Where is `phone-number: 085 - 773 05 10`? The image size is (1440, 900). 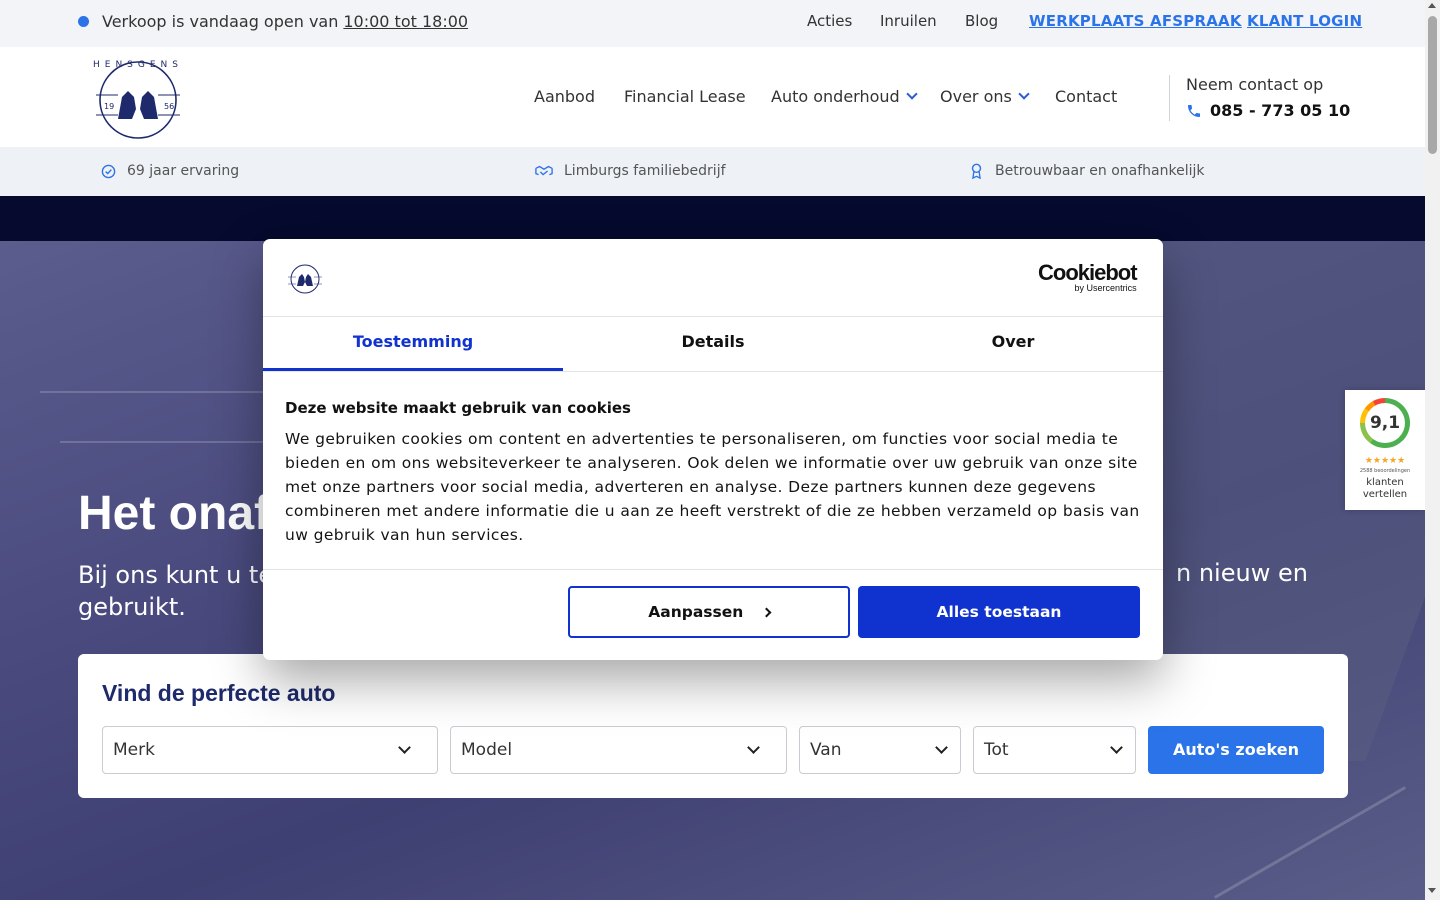
phone-number: 085 - 773 05 10 is located at coordinates (1280, 110).